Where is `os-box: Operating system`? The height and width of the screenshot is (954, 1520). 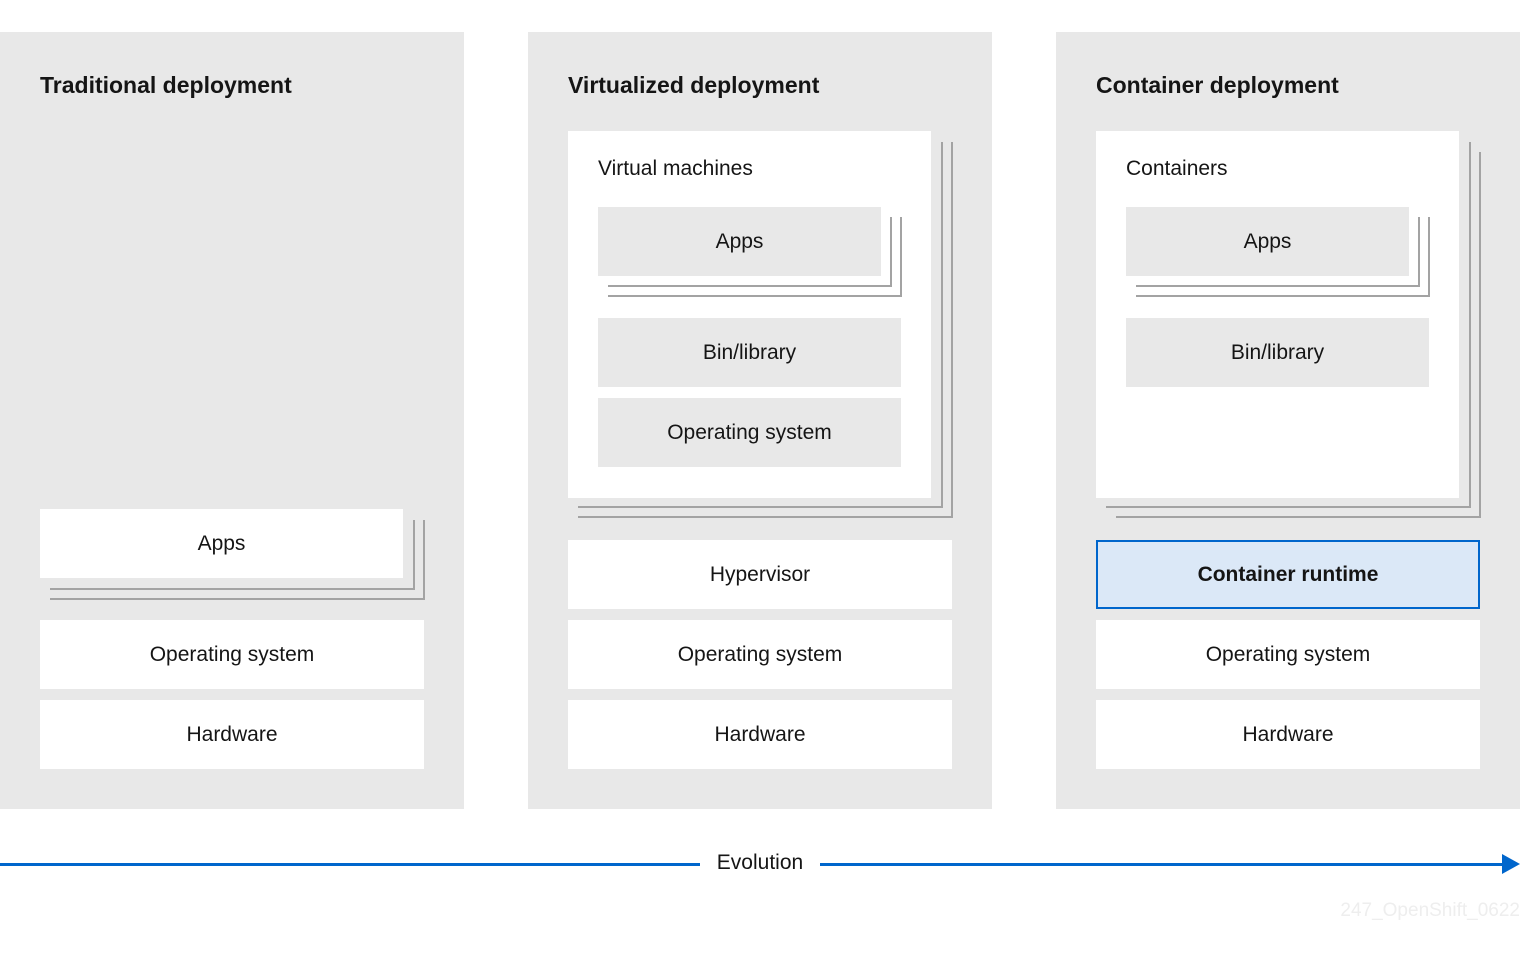
os-box: Operating system is located at coordinates (749, 432).